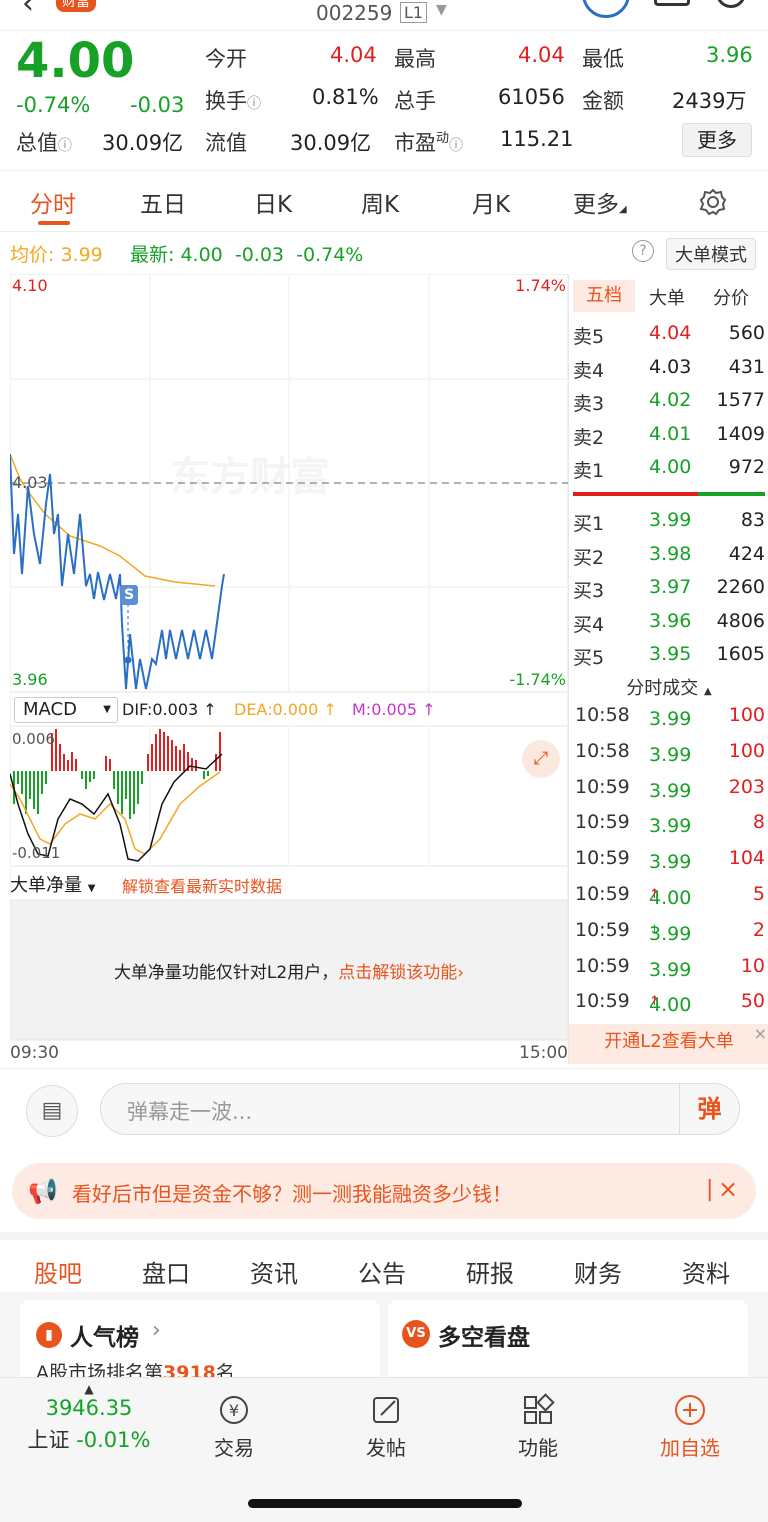 This screenshot has height=1522, width=768. I want to click on bid-row: 买3 3.97 2260, so click(668, 588).